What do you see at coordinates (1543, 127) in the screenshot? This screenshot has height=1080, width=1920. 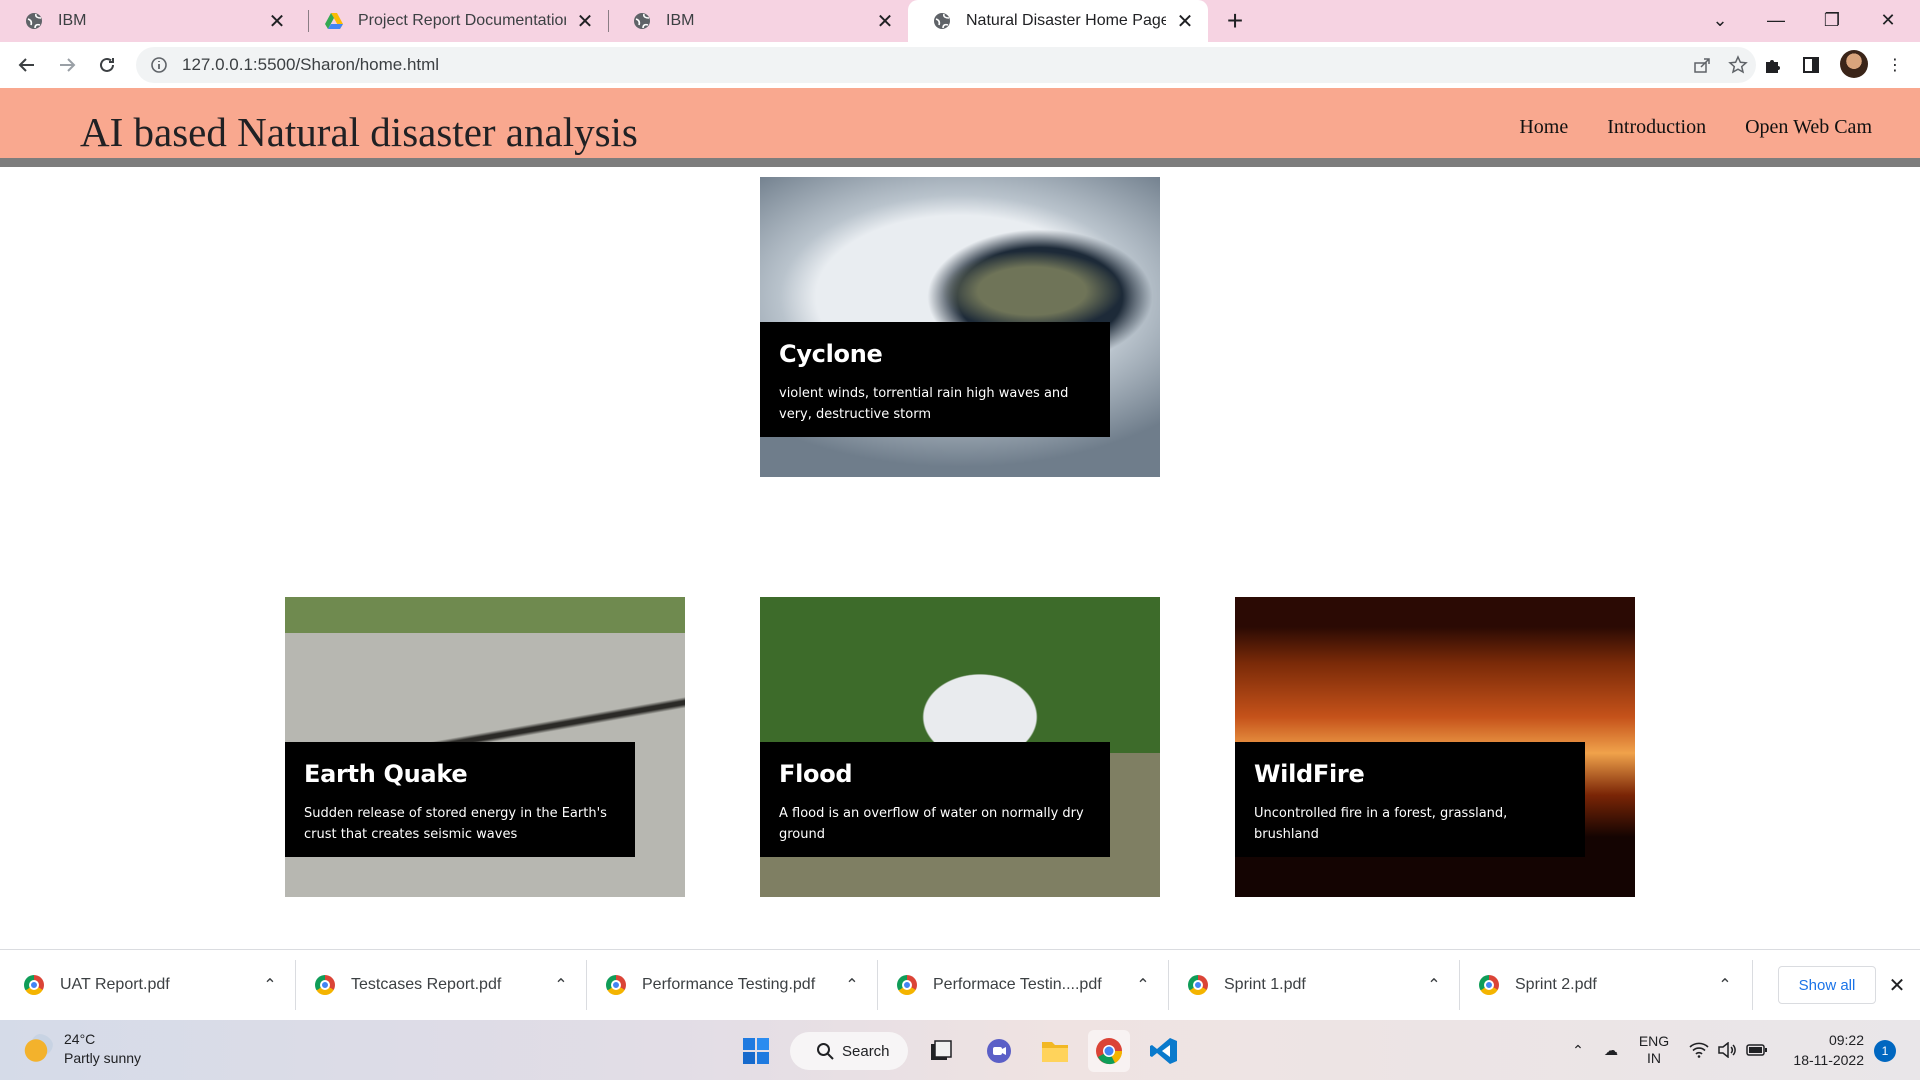 I see `nav-home-link: Home` at bounding box center [1543, 127].